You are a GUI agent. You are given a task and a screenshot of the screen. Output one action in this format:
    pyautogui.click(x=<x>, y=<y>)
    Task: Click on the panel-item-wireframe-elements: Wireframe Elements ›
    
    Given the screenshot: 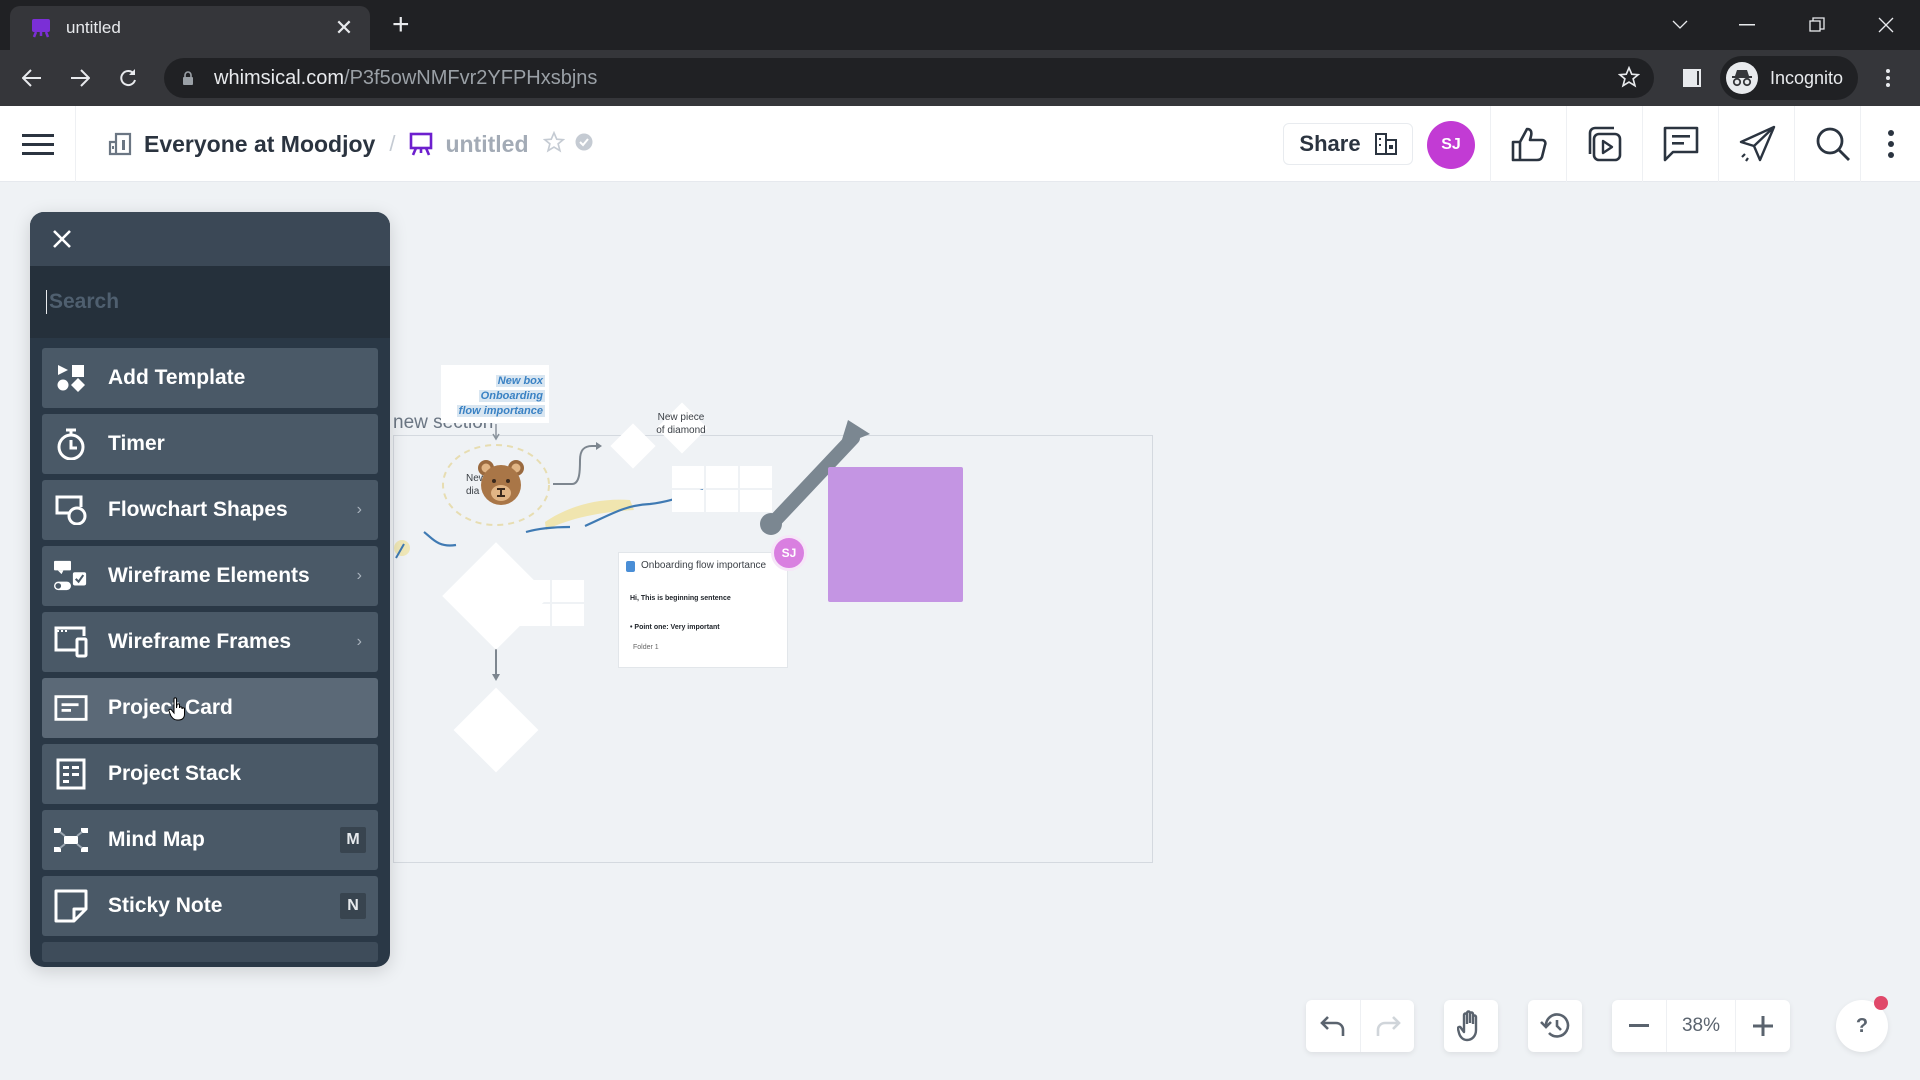 What is the action you would take?
    pyautogui.click(x=210, y=576)
    